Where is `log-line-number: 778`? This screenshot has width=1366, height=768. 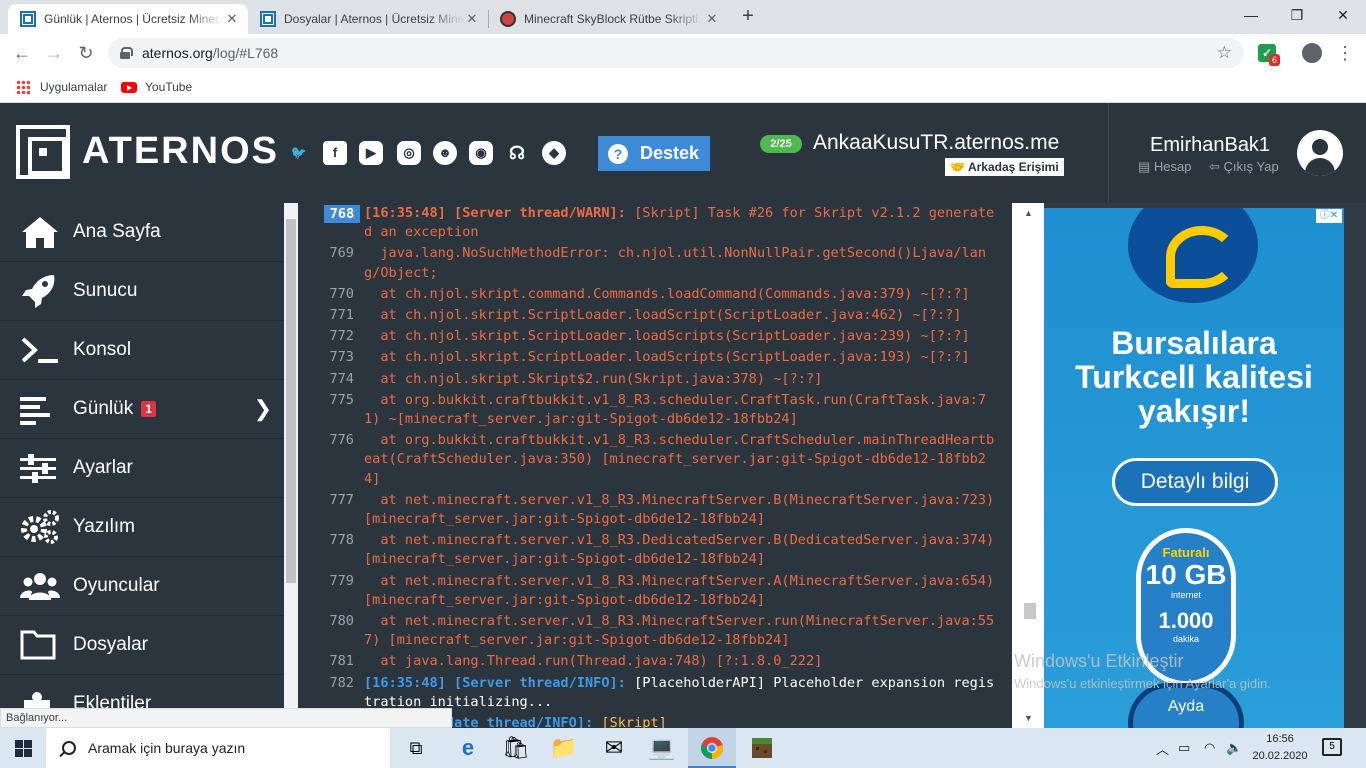 log-line-number: 778 is located at coordinates (337, 550).